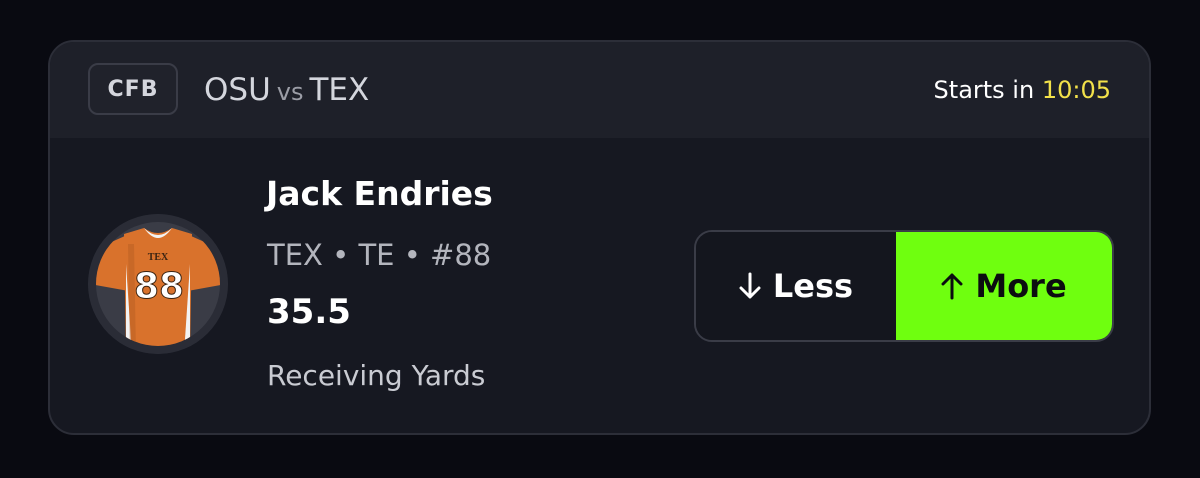 The width and height of the screenshot is (1200, 478). Describe the element at coordinates (237, 90) in the screenshot. I see `away-team: OSU` at that location.